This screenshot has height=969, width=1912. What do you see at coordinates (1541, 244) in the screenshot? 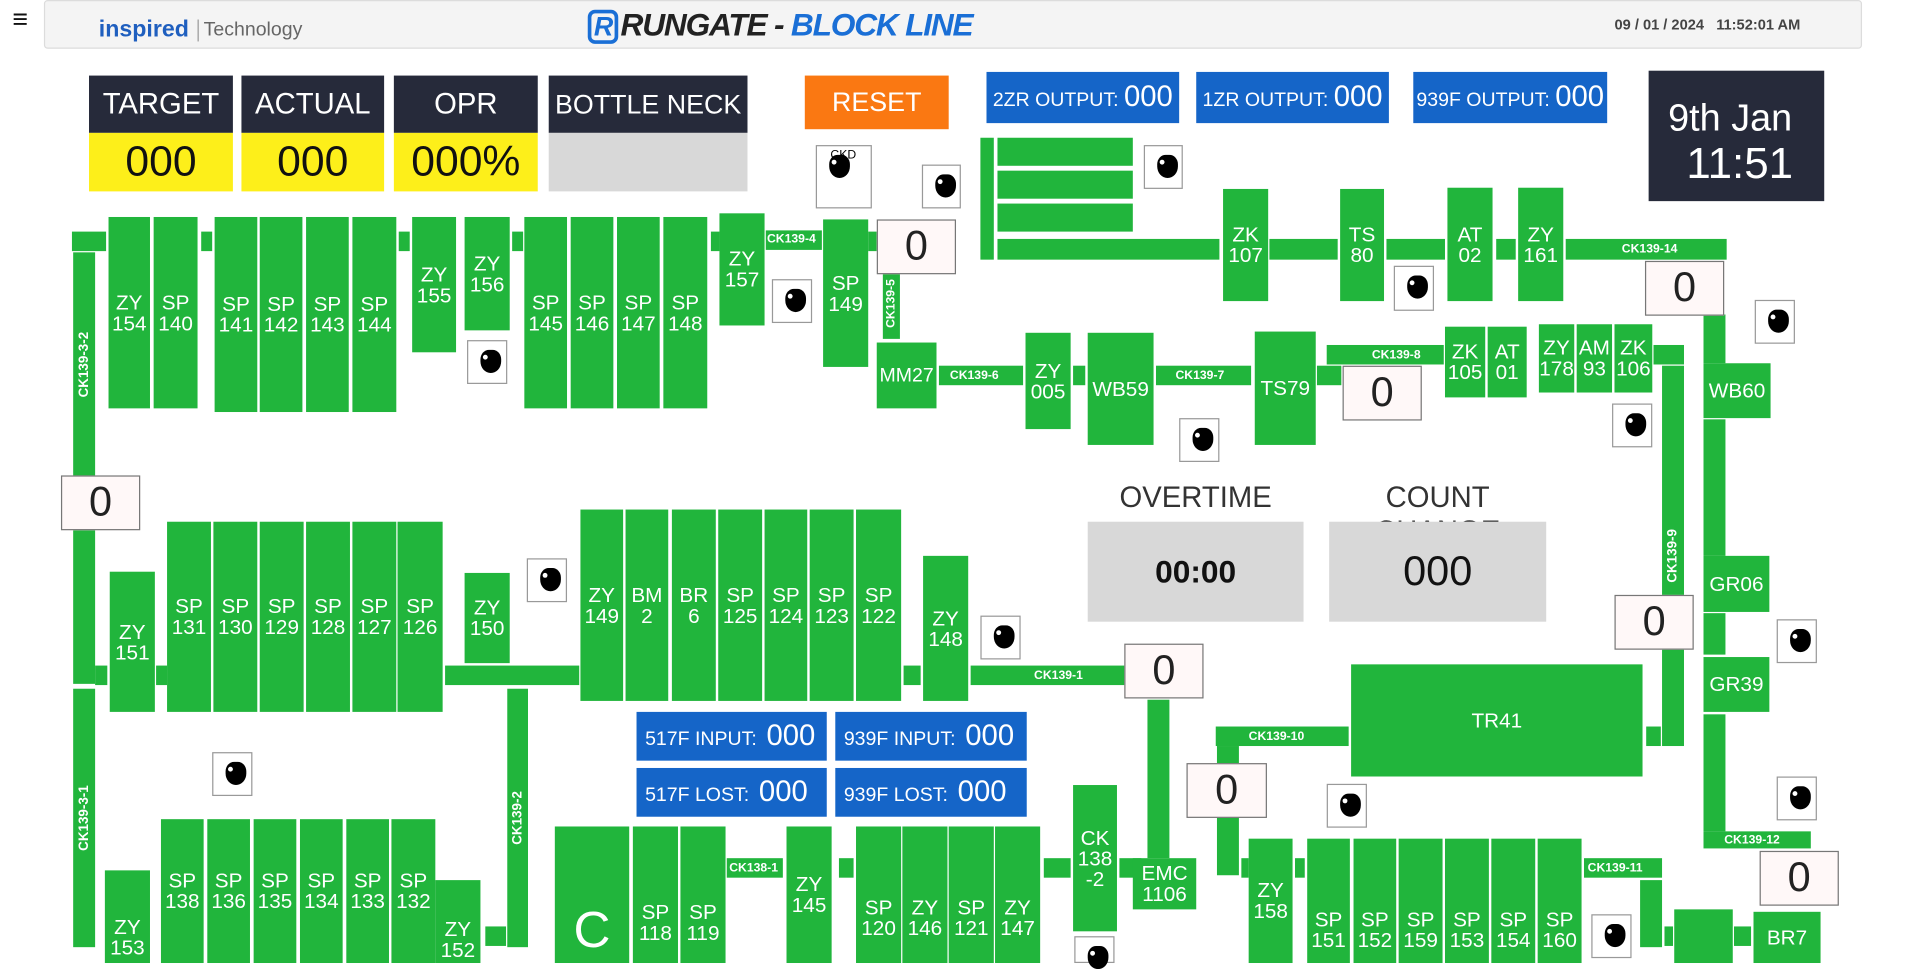
I see `machine-zy161: ZY 161` at bounding box center [1541, 244].